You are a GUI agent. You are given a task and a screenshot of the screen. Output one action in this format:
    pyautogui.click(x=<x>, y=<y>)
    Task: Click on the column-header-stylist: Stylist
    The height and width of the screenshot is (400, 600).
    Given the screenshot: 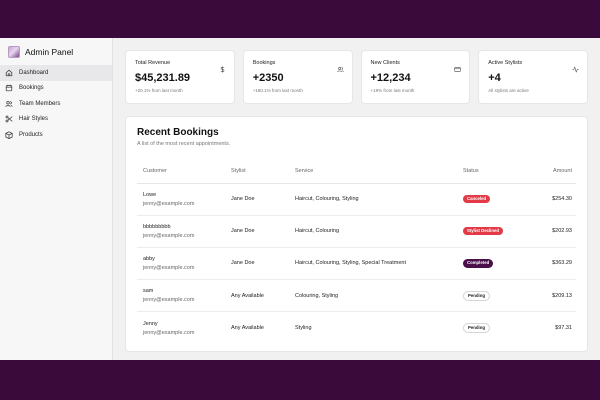 What is the action you would take?
    pyautogui.click(x=257, y=171)
    